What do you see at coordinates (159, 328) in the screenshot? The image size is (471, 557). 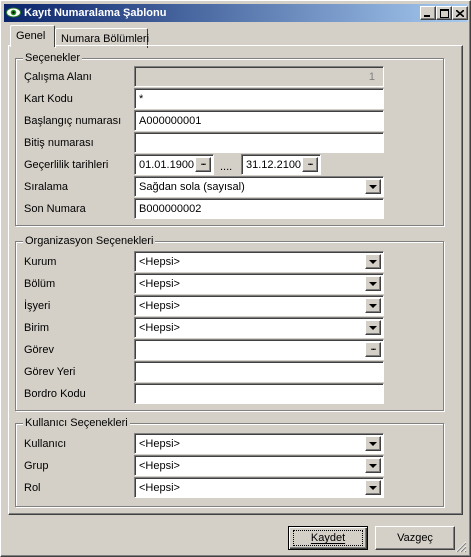 I see `birim-value: <Hepsi>` at bounding box center [159, 328].